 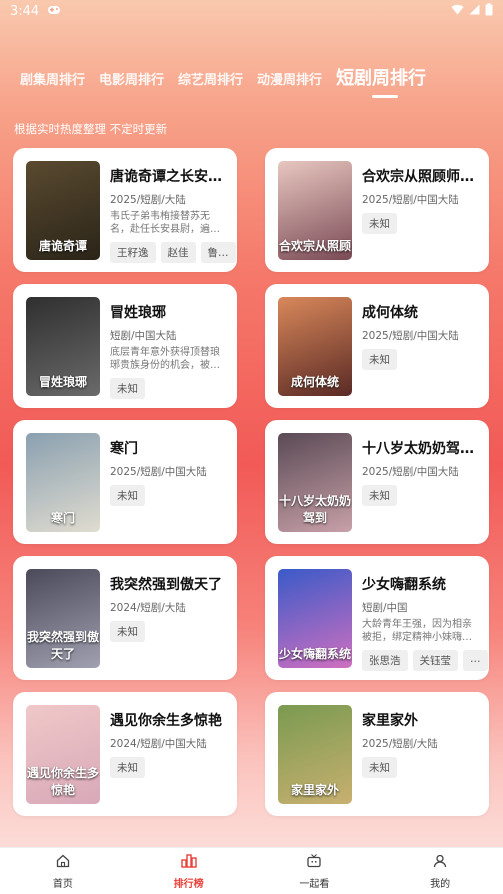 I want to click on drama-meta: 2024/短剧/大陆, so click(x=148, y=608).